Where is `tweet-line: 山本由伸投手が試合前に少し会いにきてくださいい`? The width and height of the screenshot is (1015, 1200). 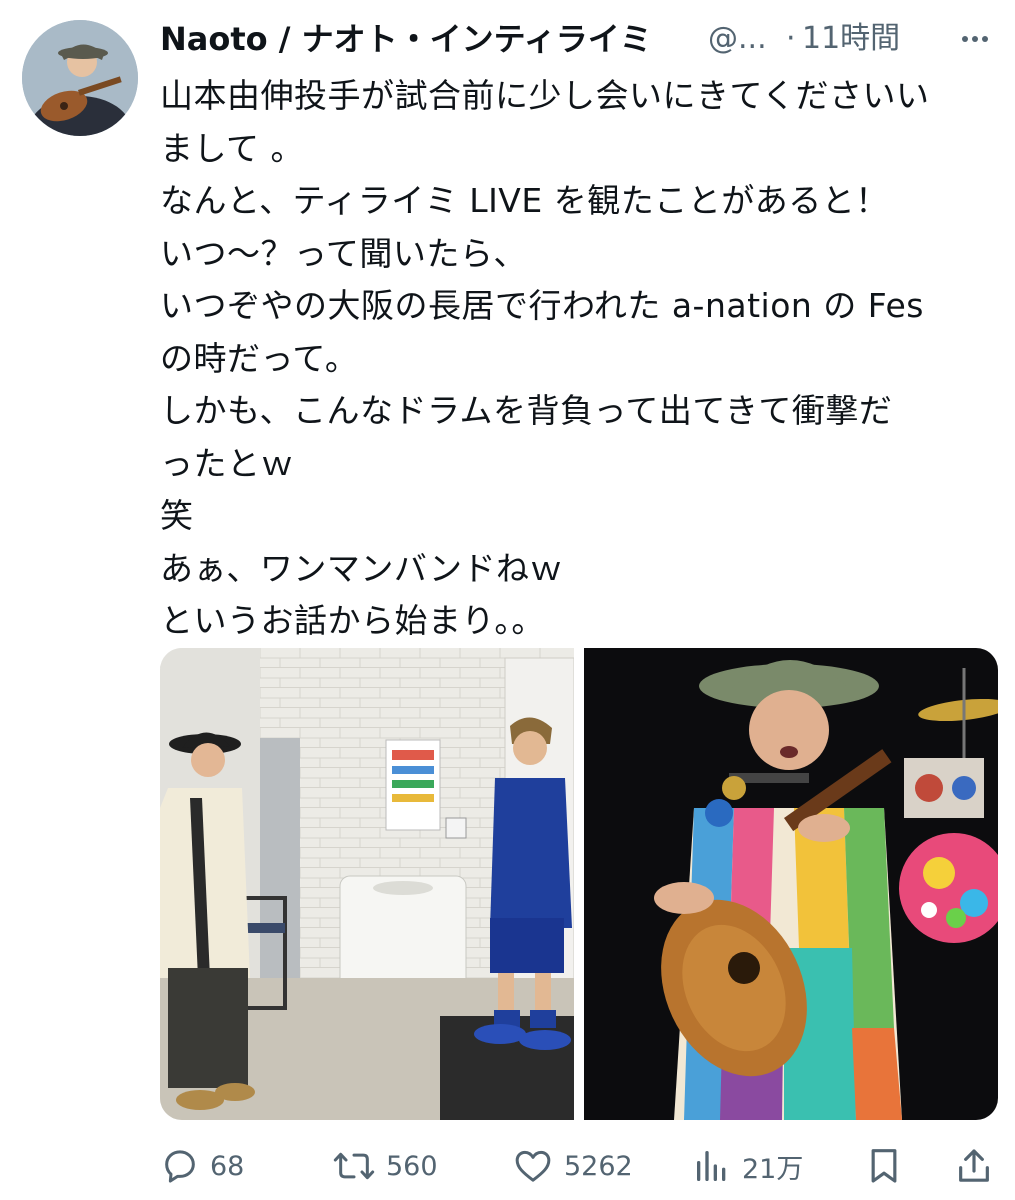 tweet-line: 山本由伸投手が試合前に少し会いにきてくださいい is located at coordinates (545, 95).